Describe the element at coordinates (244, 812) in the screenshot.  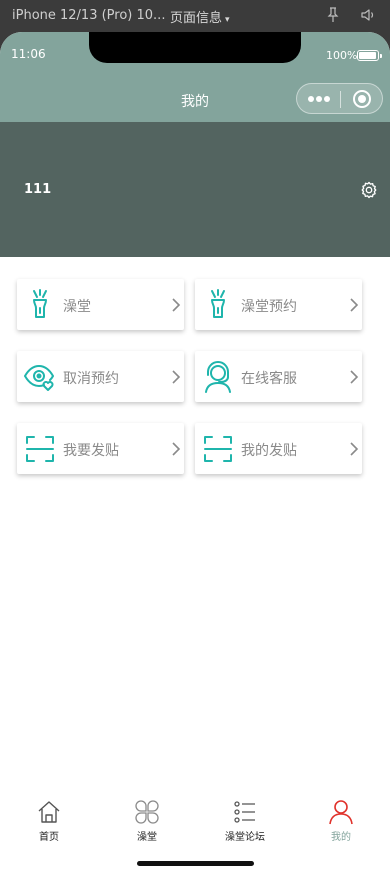
I see `list-icon` at that location.